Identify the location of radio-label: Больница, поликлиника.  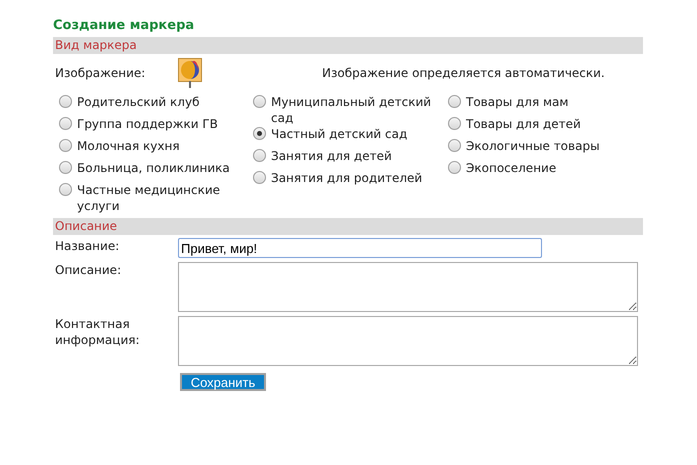
(153, 168).